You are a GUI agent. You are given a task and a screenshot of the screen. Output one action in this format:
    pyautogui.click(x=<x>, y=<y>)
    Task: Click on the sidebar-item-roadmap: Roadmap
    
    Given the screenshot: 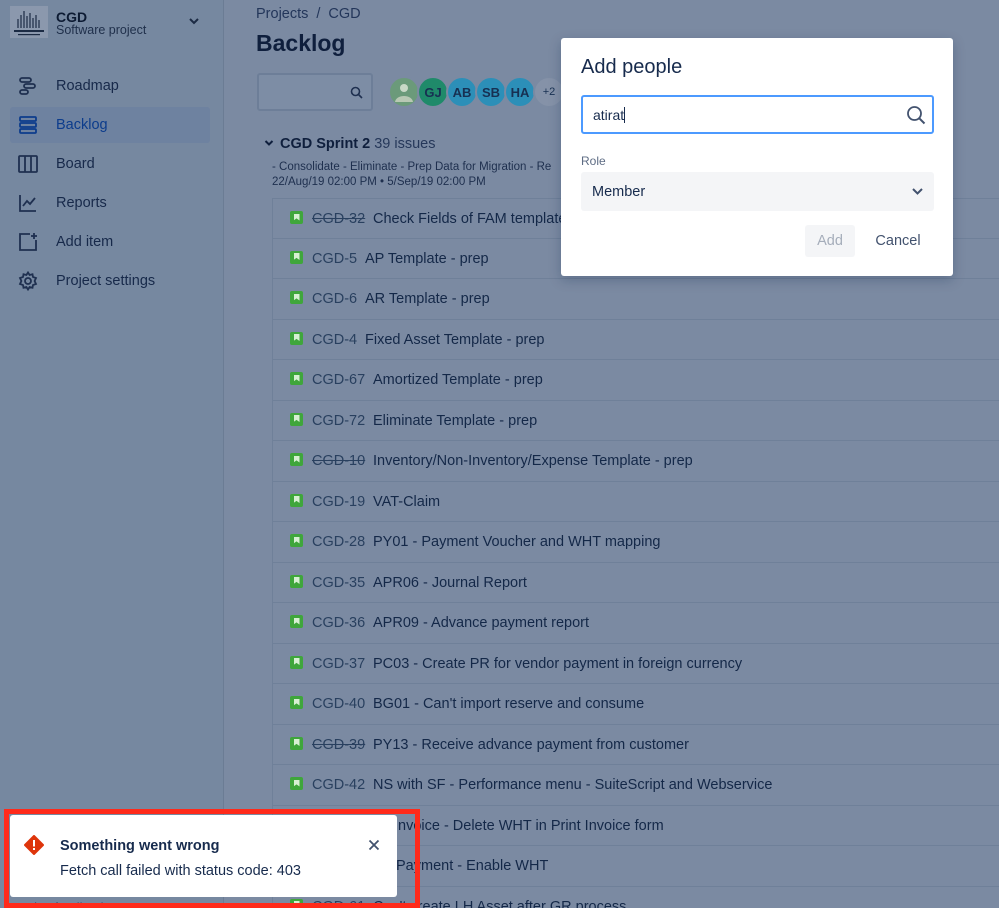 What is the action you would take?
    pyautogui.click(x=110, y=86)
    